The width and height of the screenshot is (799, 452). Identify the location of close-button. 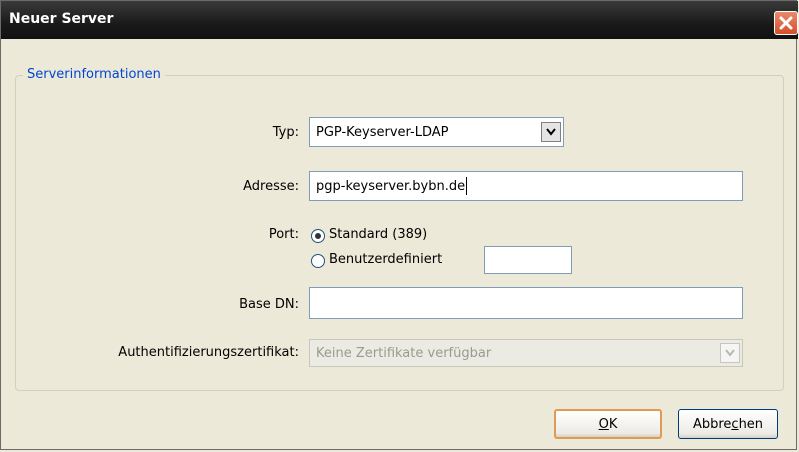
(786, 23).